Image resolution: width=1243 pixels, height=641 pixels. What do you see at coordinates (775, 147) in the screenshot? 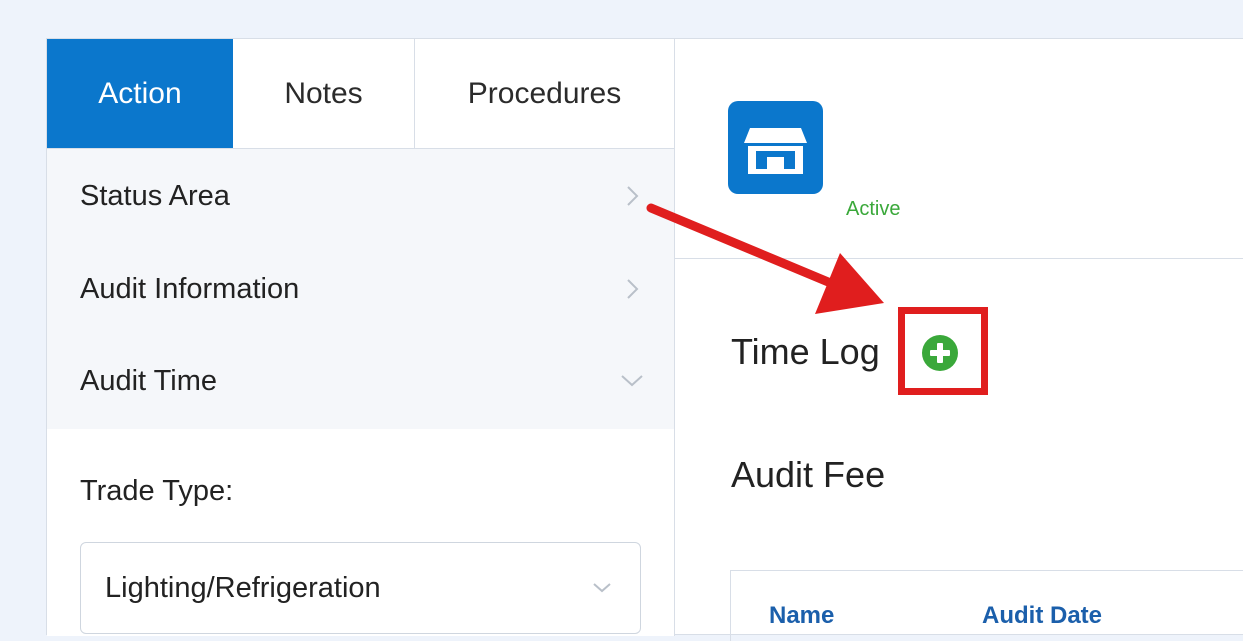
I see `store-icon` at bounding box center [775, 147].